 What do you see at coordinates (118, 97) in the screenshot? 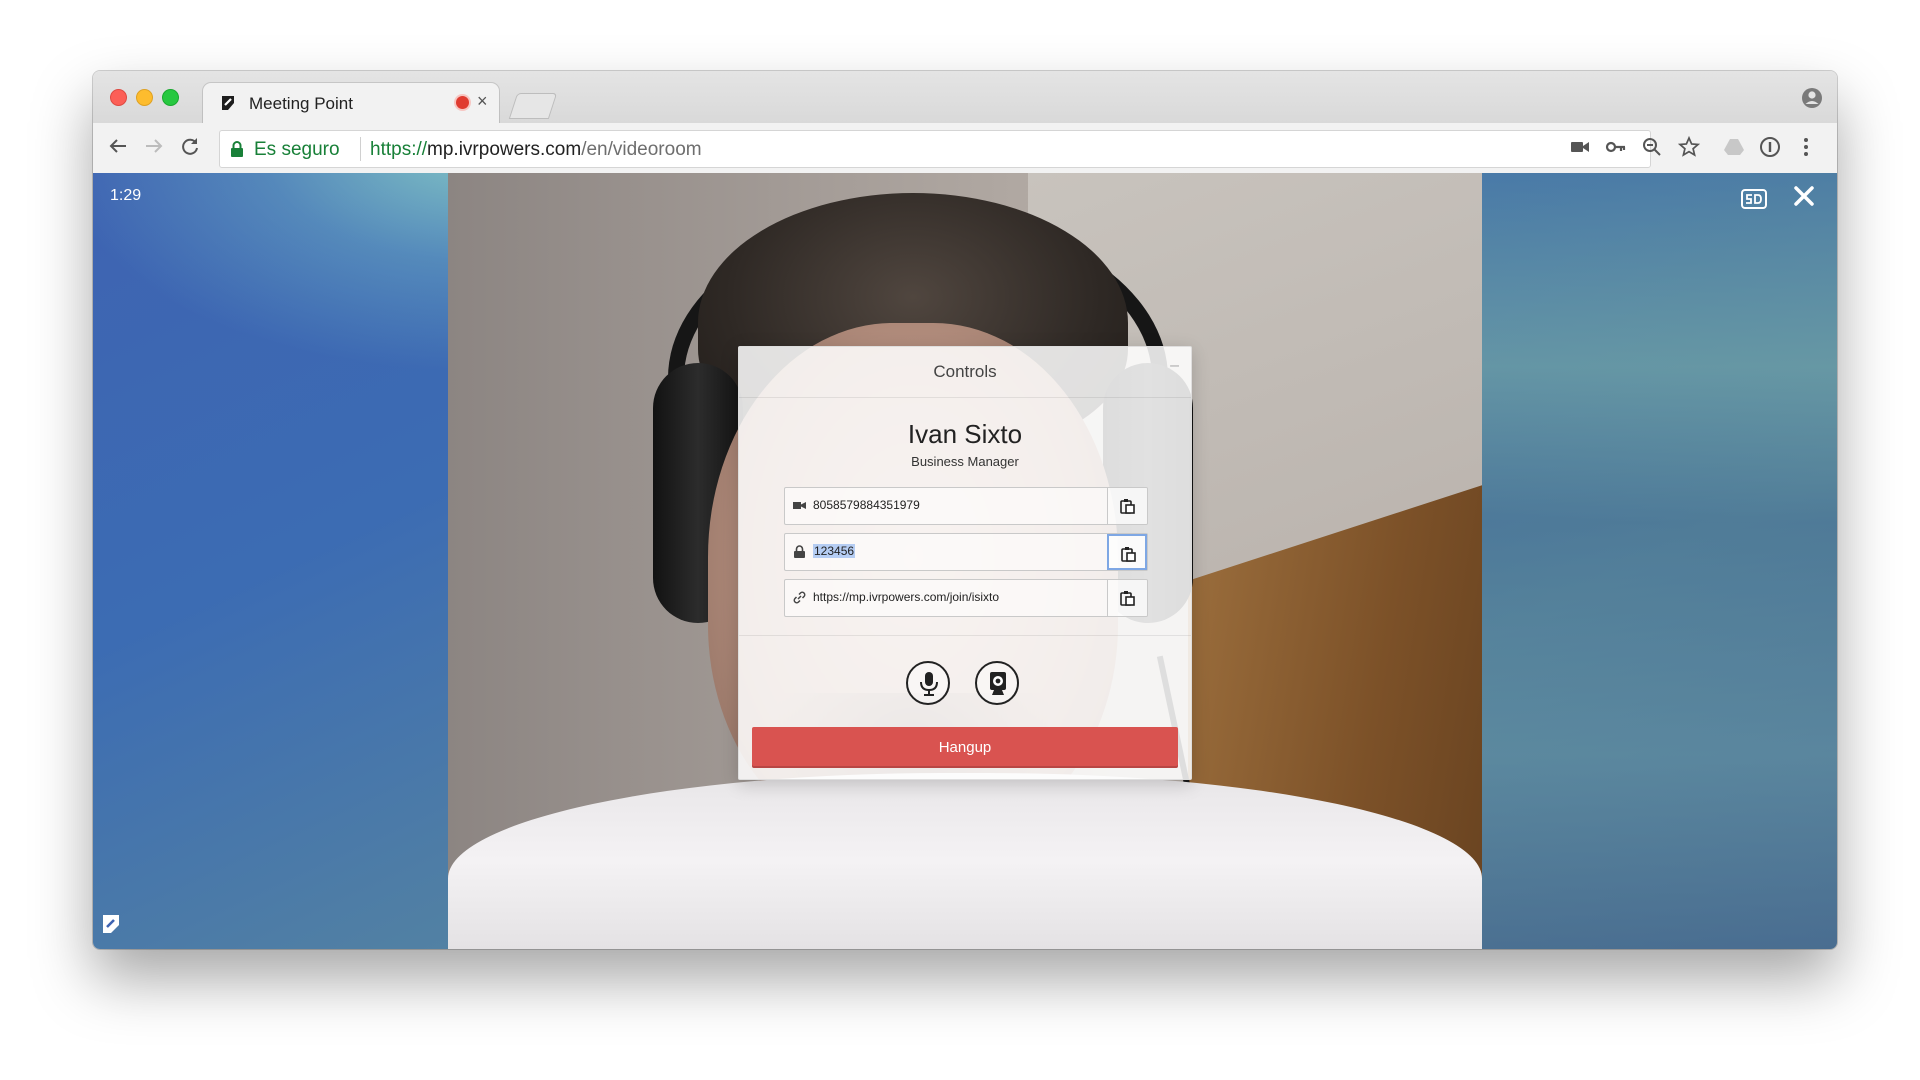
I see `window-close-button` at bounding box center [118, 97].